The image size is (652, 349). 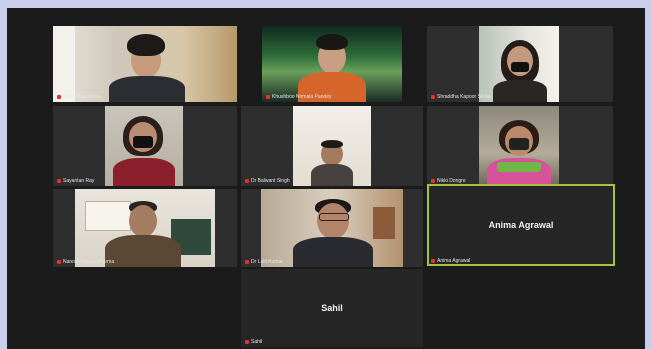 I want to click on participant-tile: Dr Balwant Singh, so click(x=332, y=146).